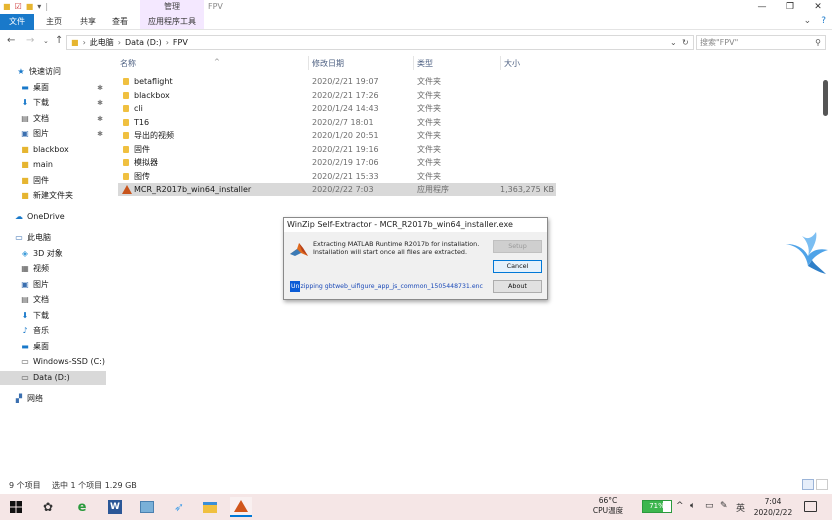  I want to click on tab-view: 查看, so click(120, 22).